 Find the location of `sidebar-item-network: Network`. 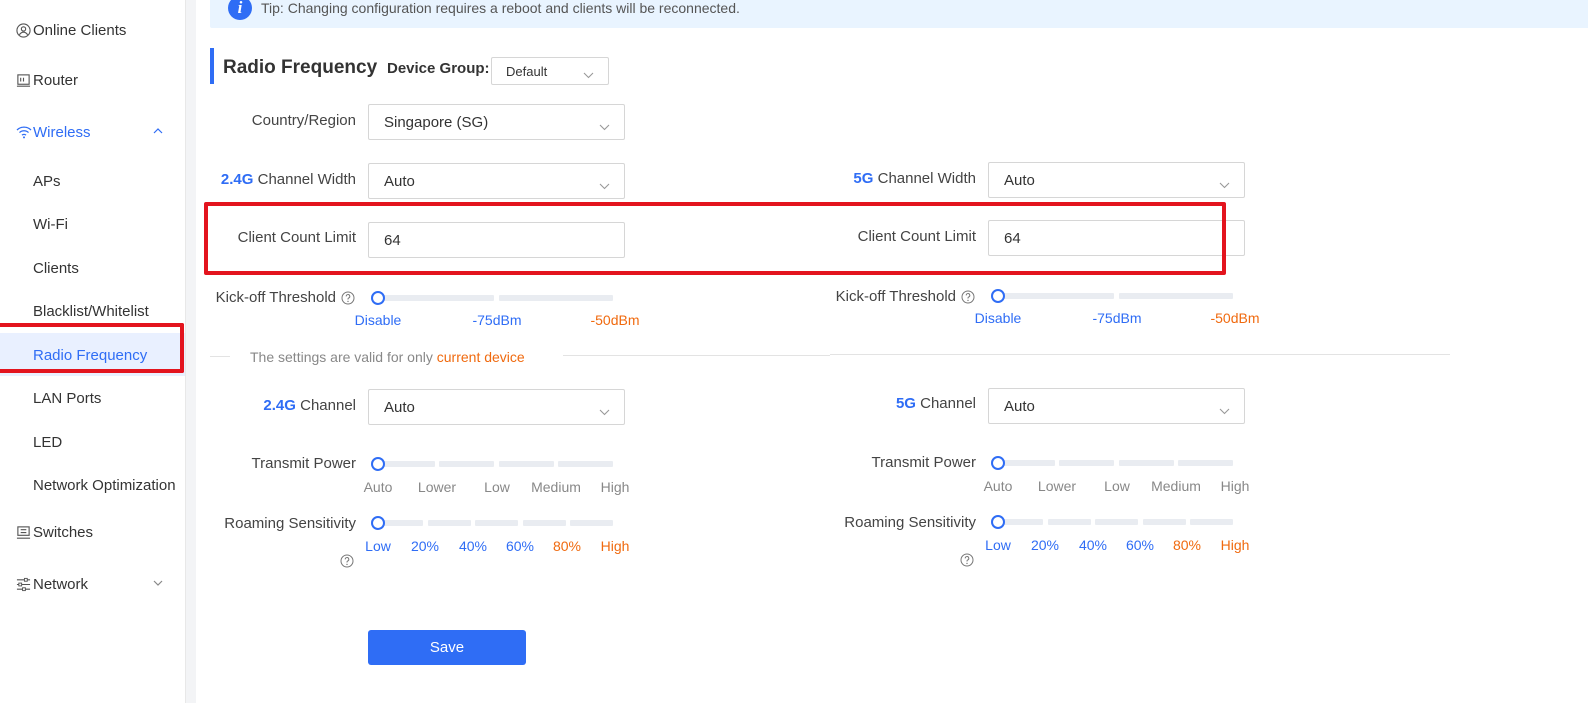

sidebar-item-network: Network is located at coordinates (100, 584).